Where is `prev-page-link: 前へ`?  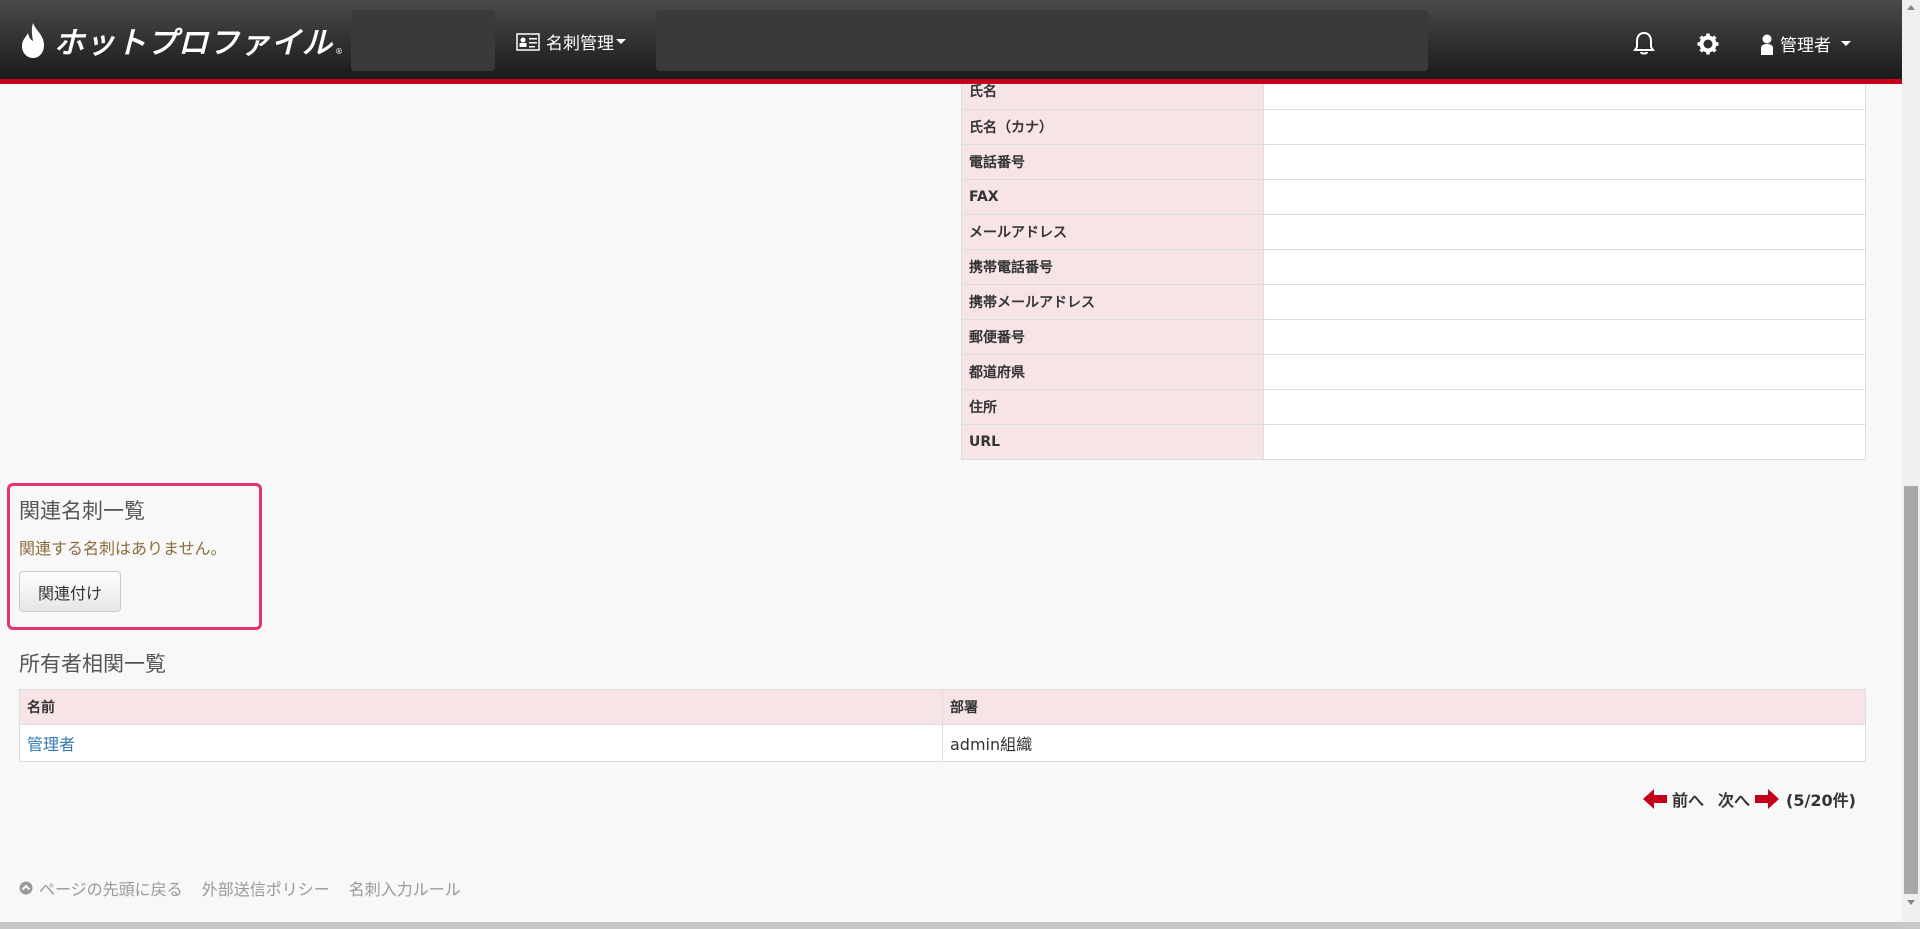
prev-page-link: 前へ is located at coordinates (1688, 799).